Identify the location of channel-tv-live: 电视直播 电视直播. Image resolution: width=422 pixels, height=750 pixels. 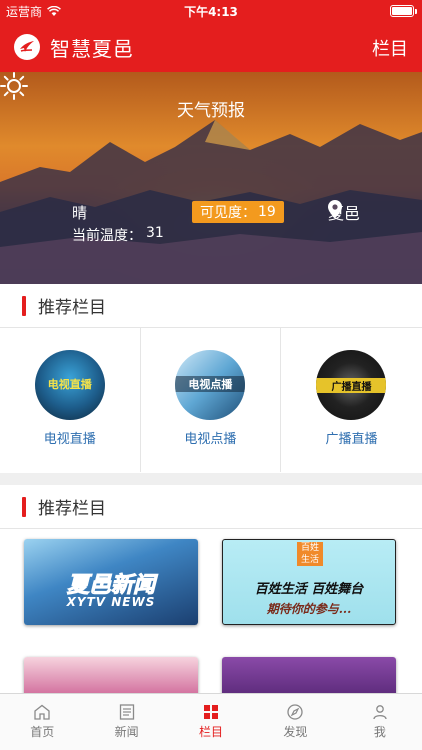
(70, 400).